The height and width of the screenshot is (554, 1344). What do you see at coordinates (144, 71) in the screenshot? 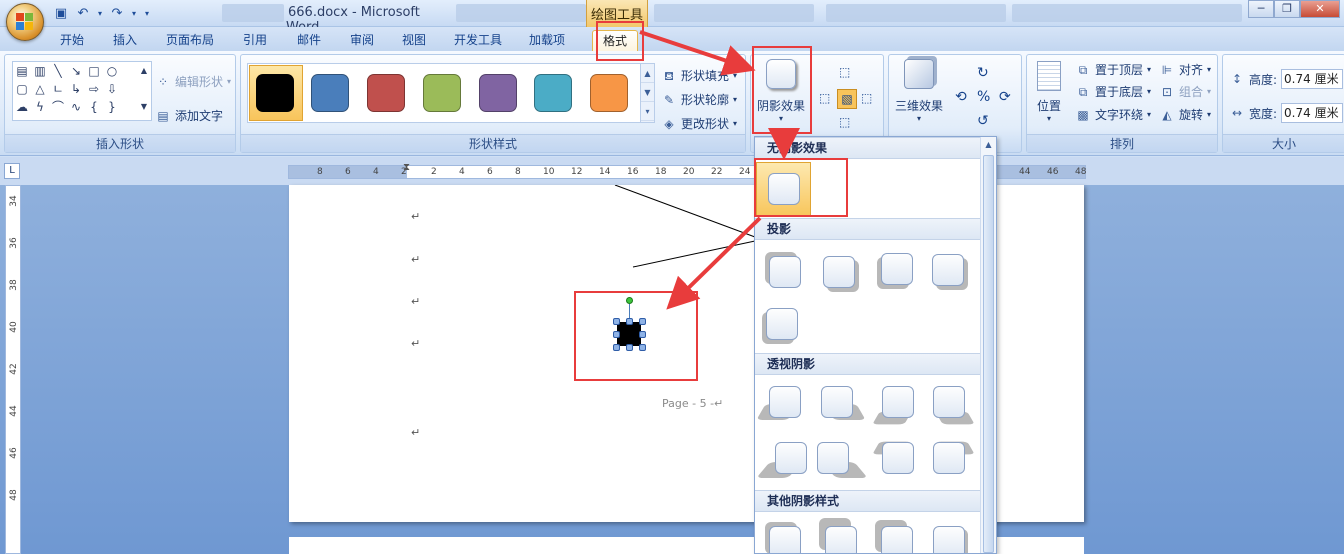
I see `palette-scroll-icon: ▲` at bounding box center [144, 71].